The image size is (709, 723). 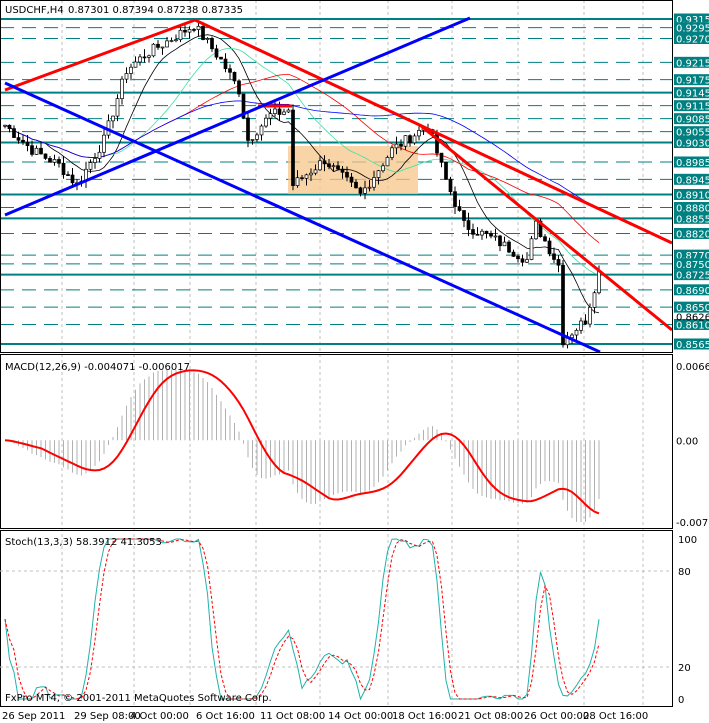 I want to click on time-label: 11 Oct 08:00, so click(x=292, y=716).